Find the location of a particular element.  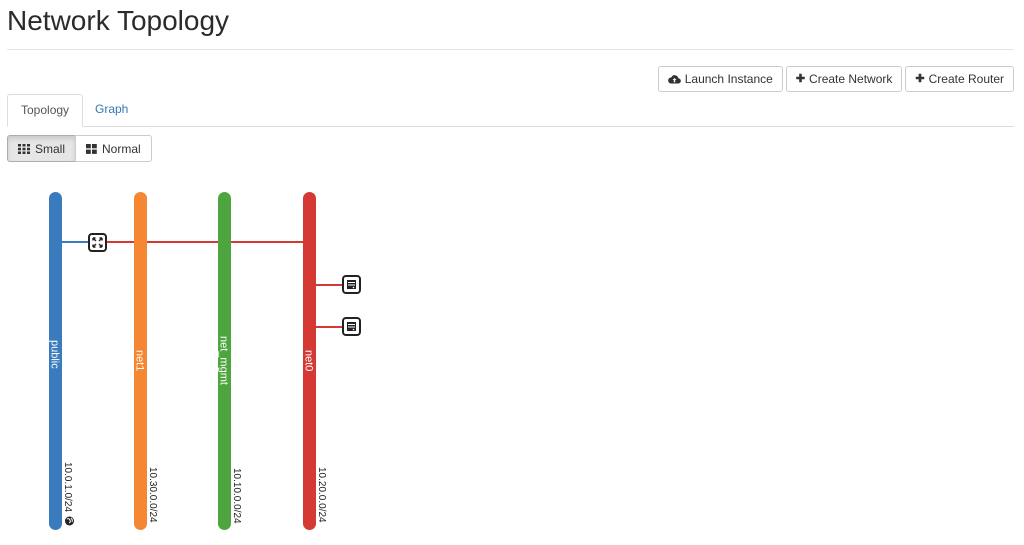

small-size-button: Small is located at coordinates (42, 148).